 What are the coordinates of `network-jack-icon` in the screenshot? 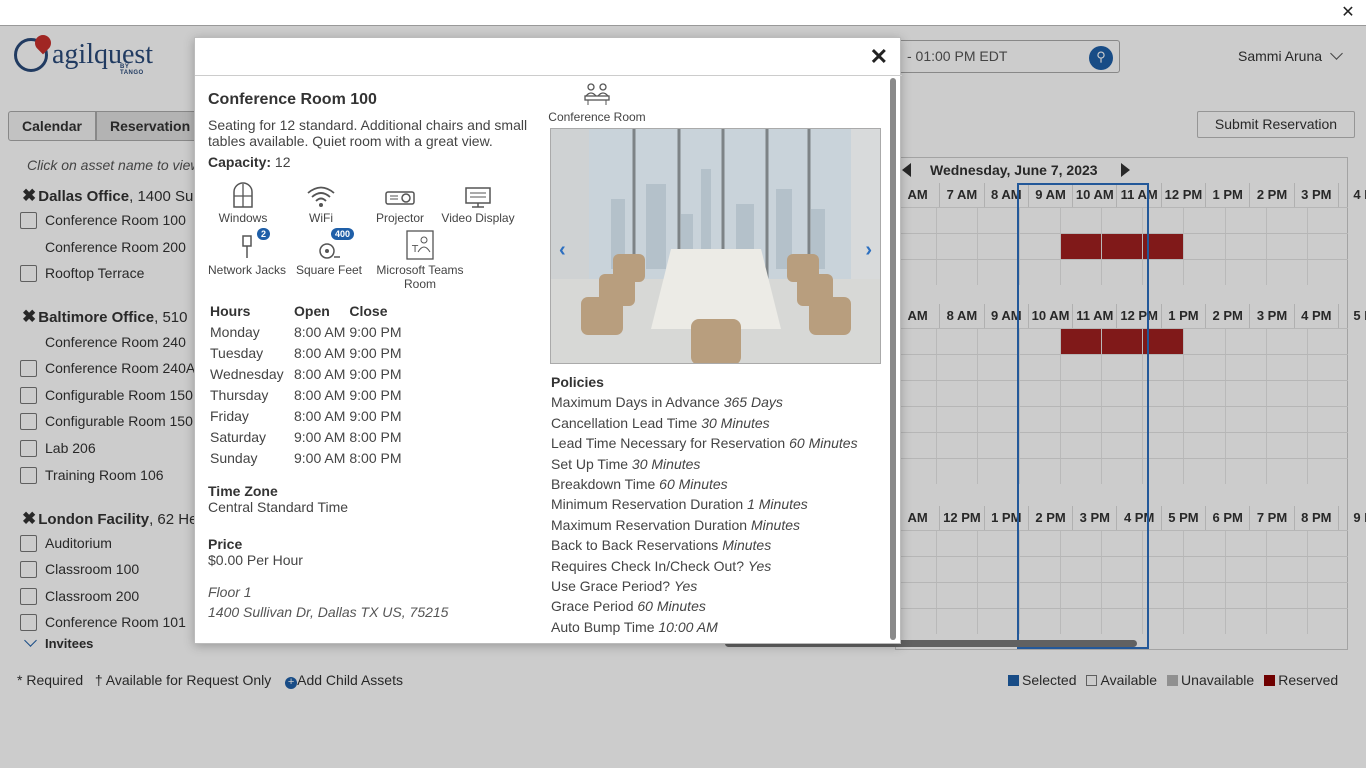 It's located at (247, 246).